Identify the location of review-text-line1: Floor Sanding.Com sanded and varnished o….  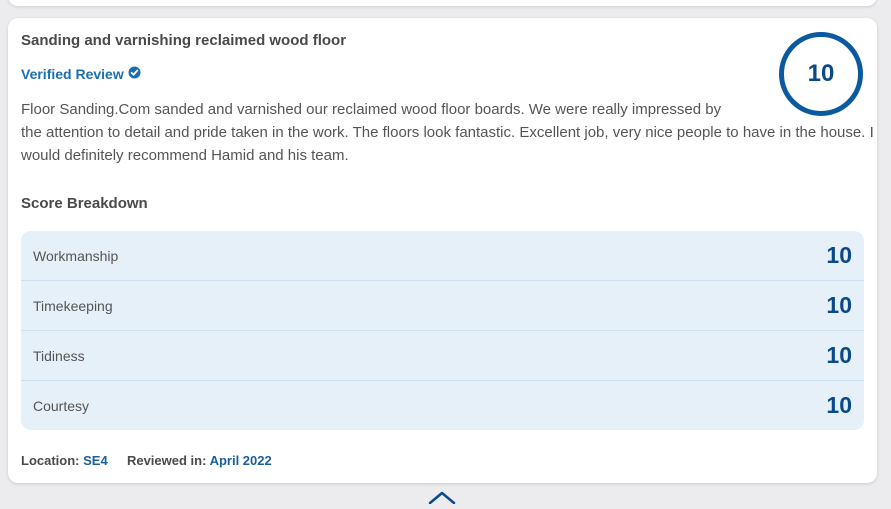
(371, 109).